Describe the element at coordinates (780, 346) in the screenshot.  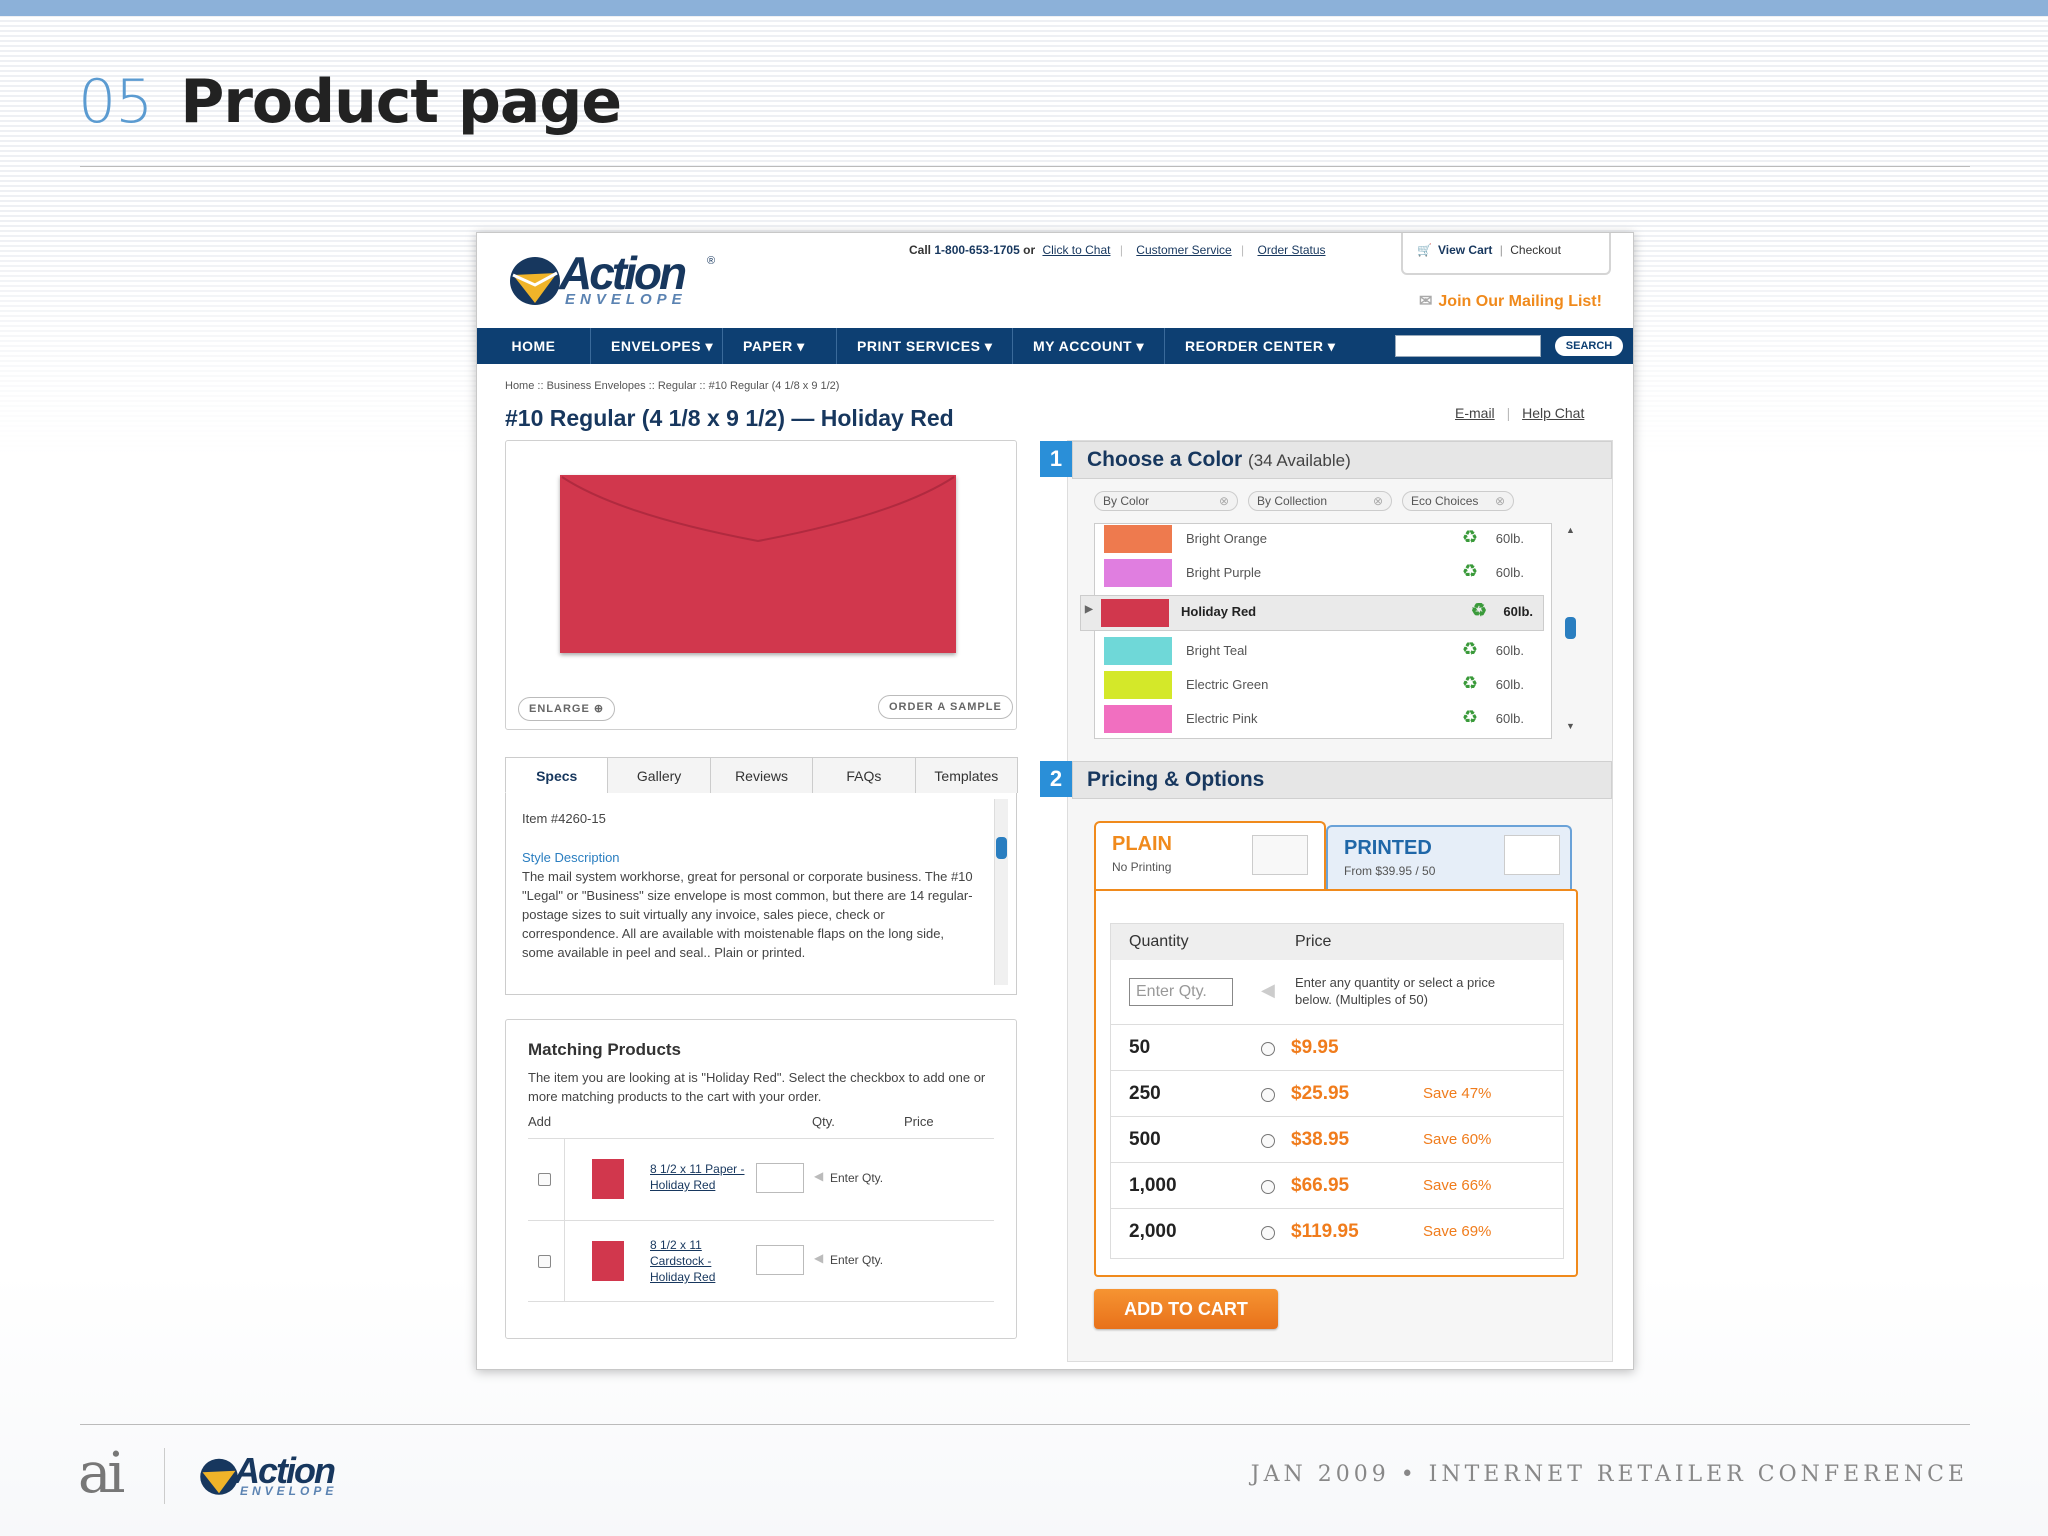
I see `nav-paper: PAPER ▾` at that location.